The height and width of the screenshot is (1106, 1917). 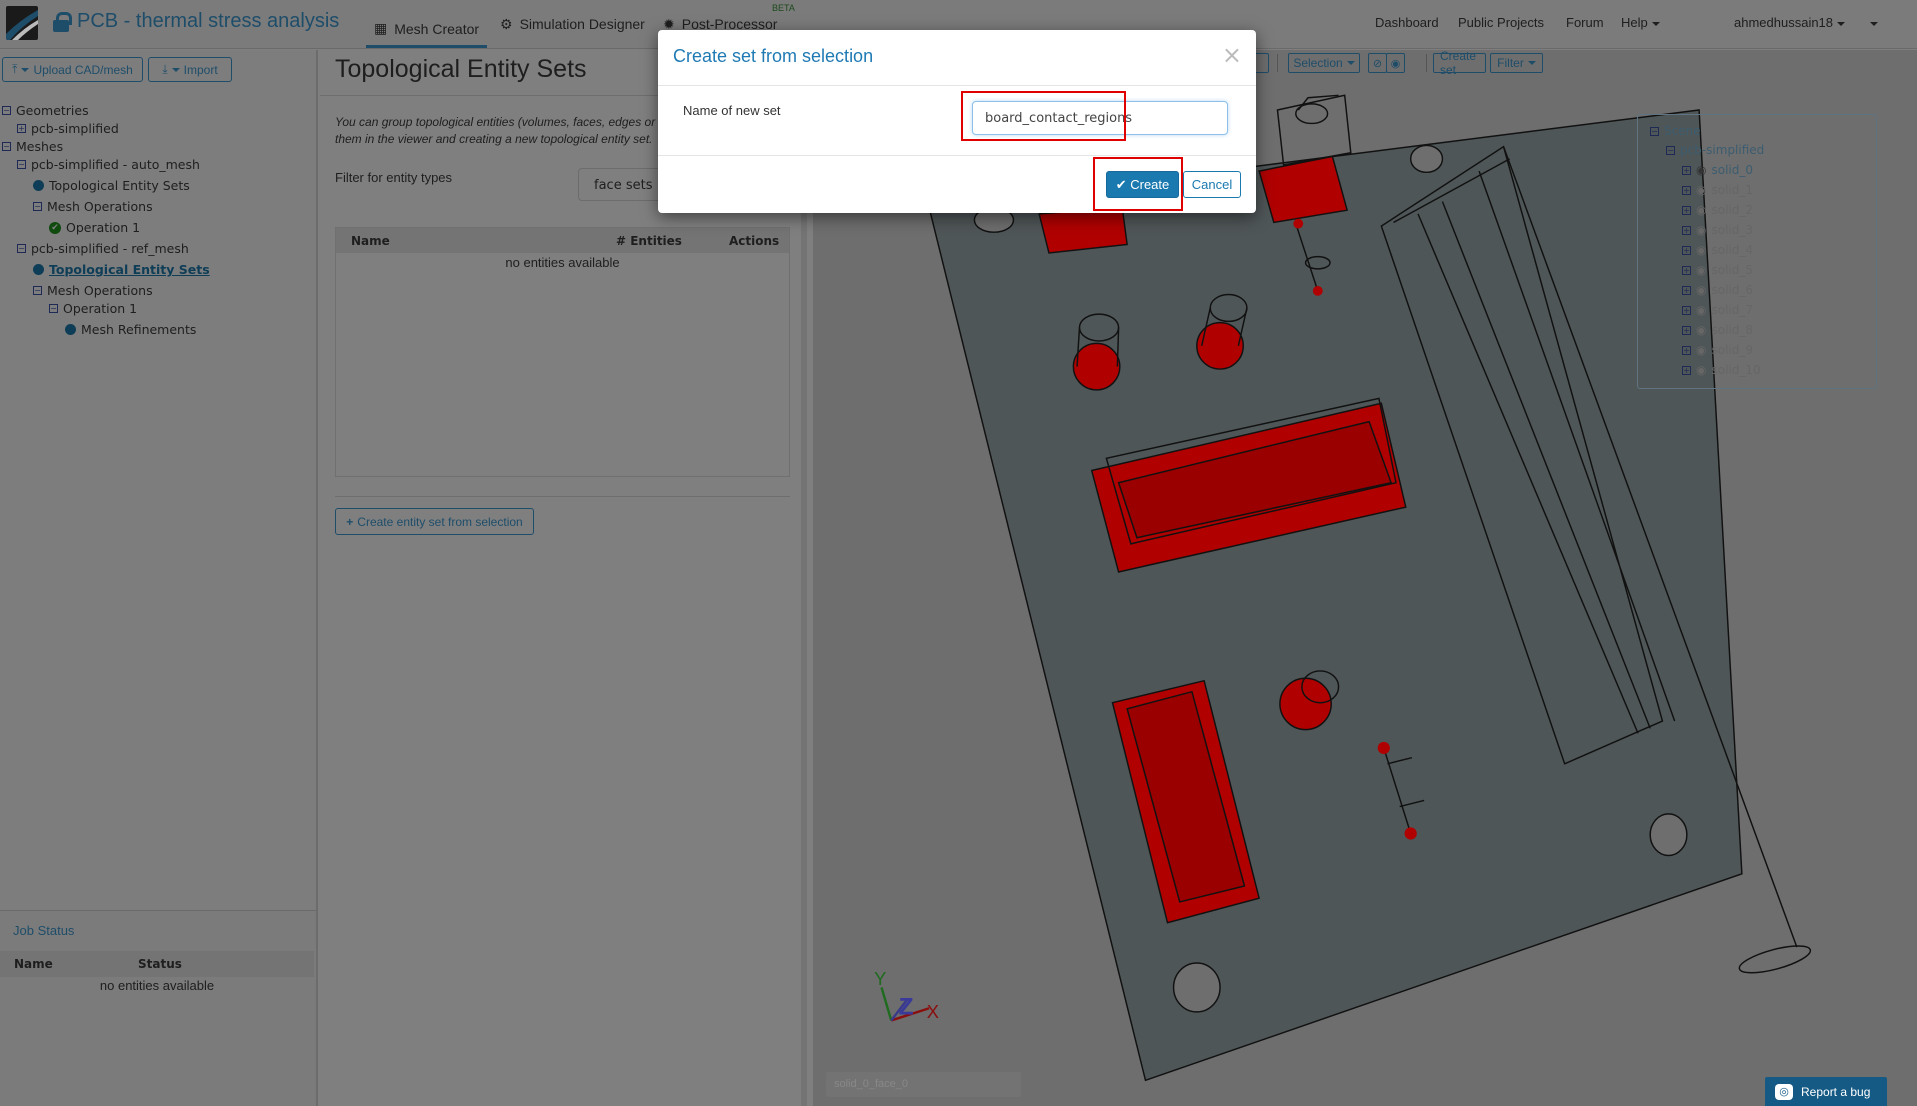 I want to click on dialog-title: Create set from selection, so click(x=773, y=56).